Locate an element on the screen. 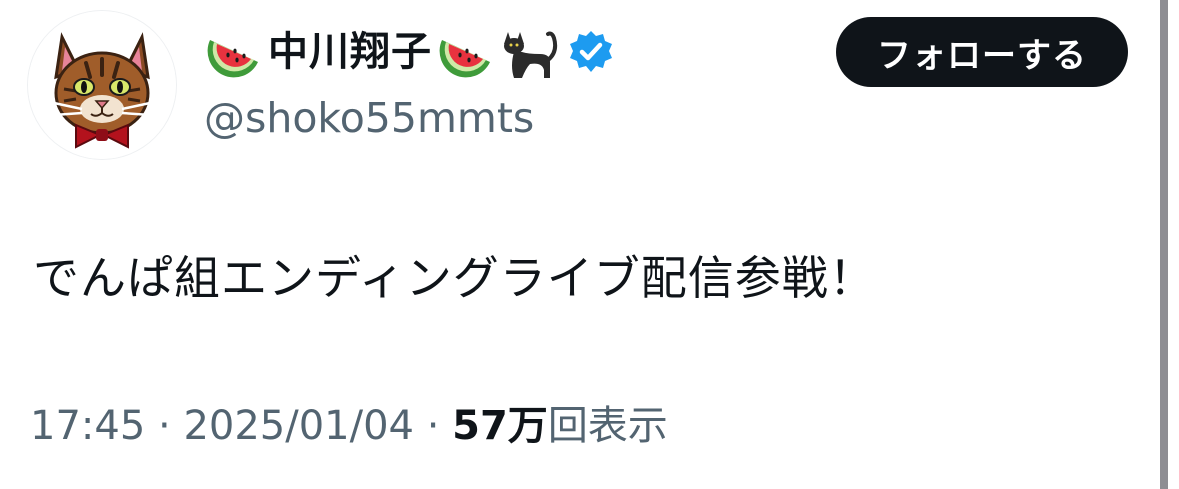 Image resolution: width=1179 pixels, height=489 pixels. tweet-meta: 17:45 · 2025/01/04 · 57万回表示 is located at coordinates (349, 426).